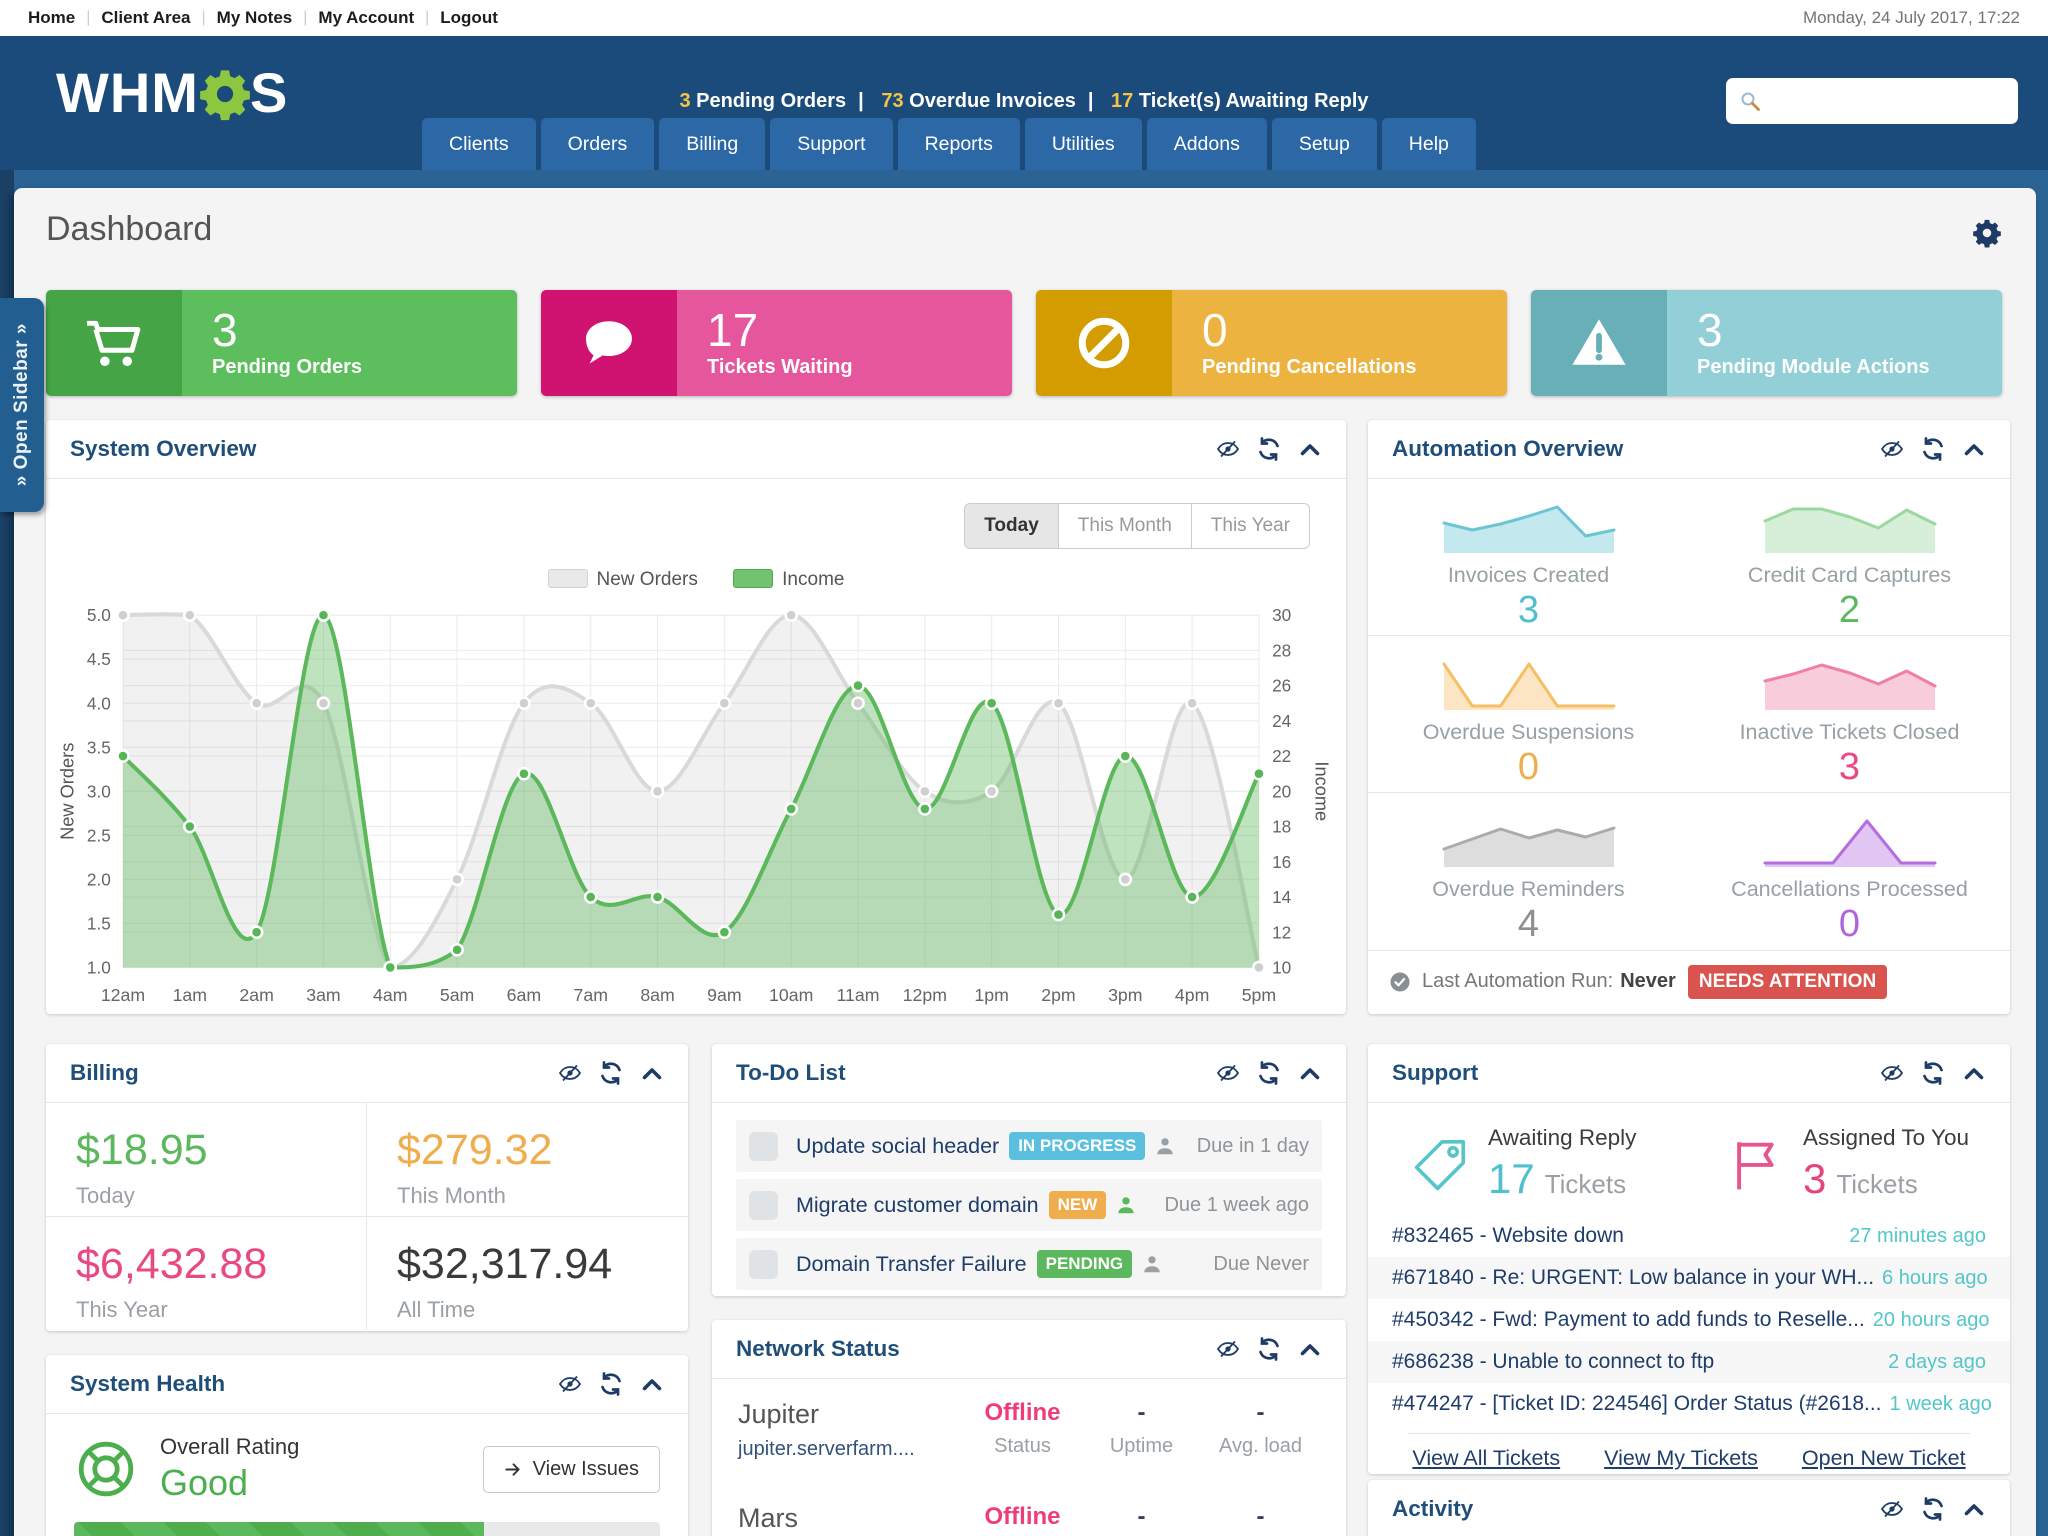 The height and width of the screenshot is (1536, 2048). I want to click on todo-task-title: Update social header, so click(898, 1145).